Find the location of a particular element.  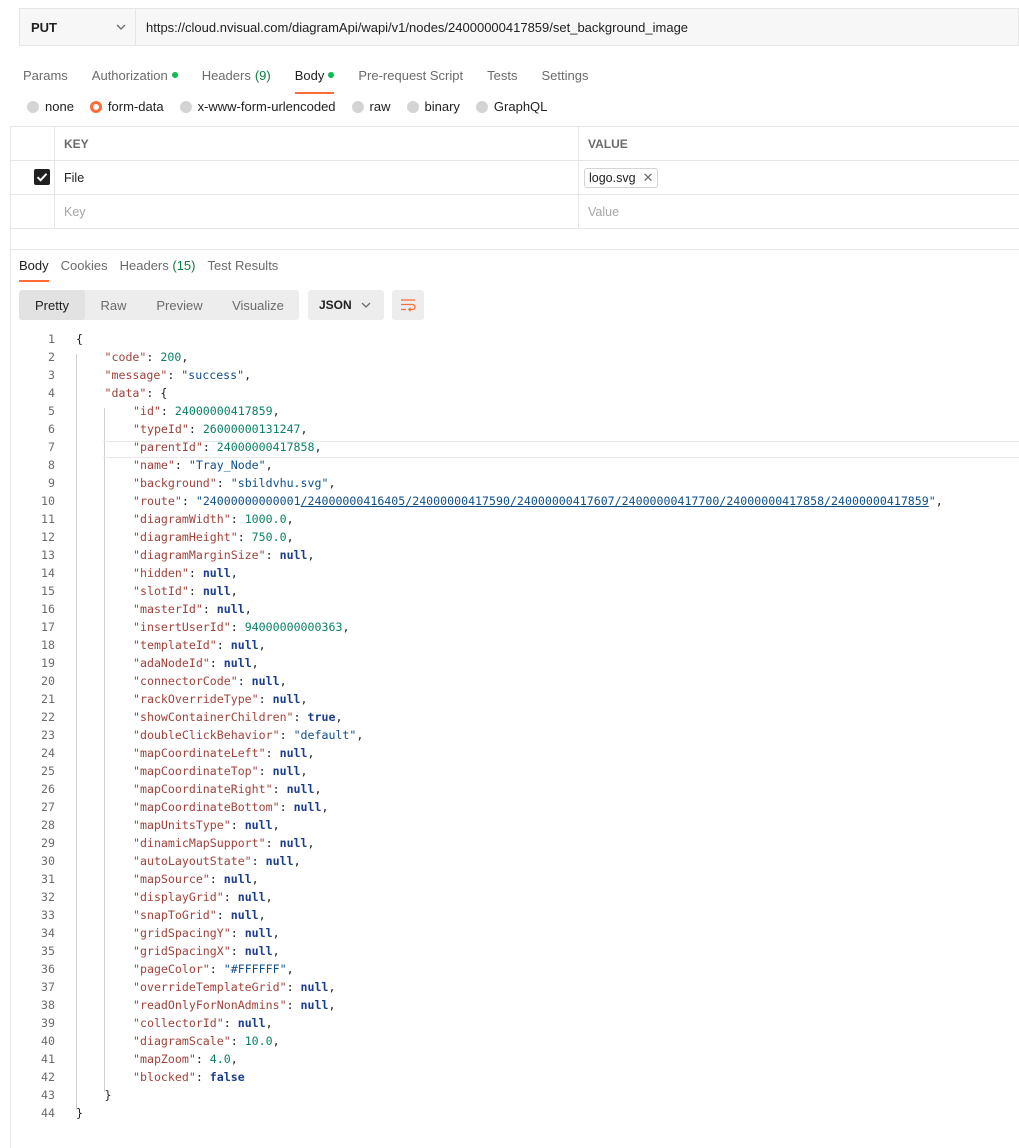

body-type-none: none is located at coordinates (50, 106).